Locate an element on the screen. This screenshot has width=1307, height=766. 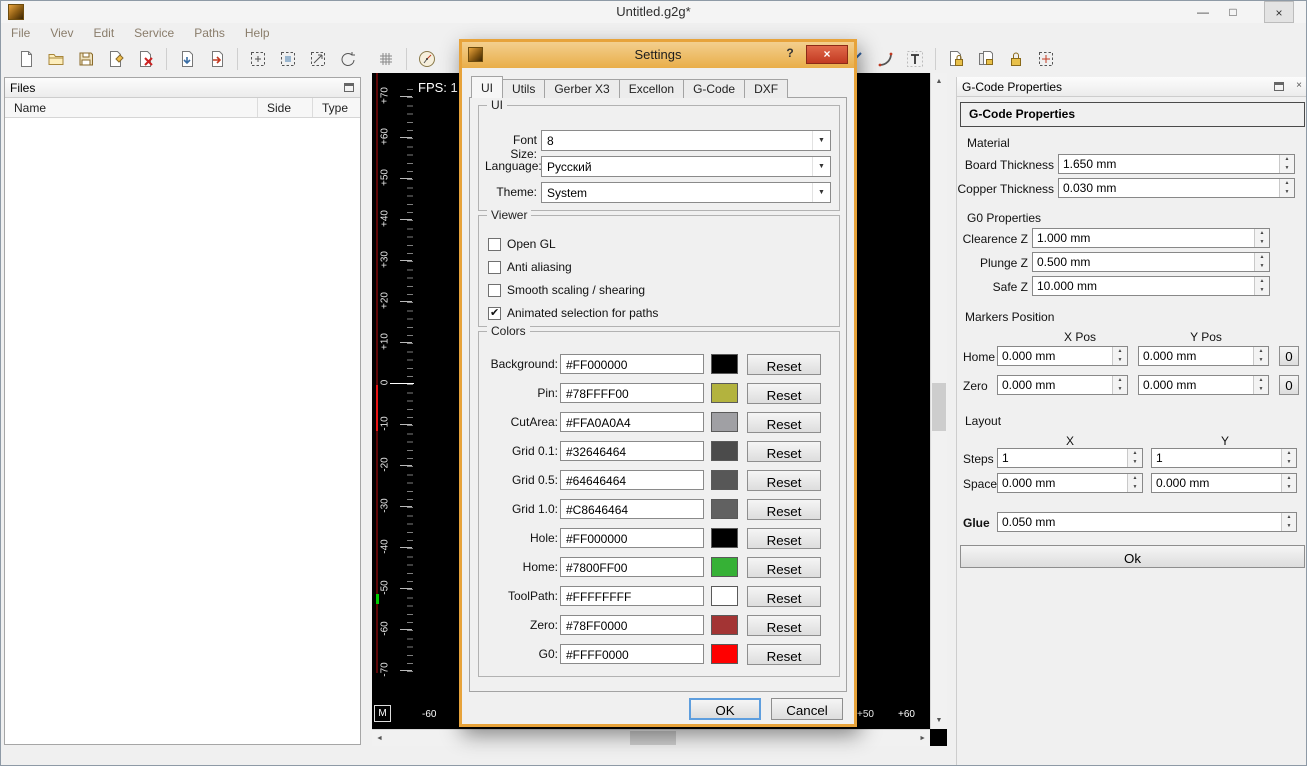
color-hex-input: #78FF0000 is located at coordinates (632, 625).